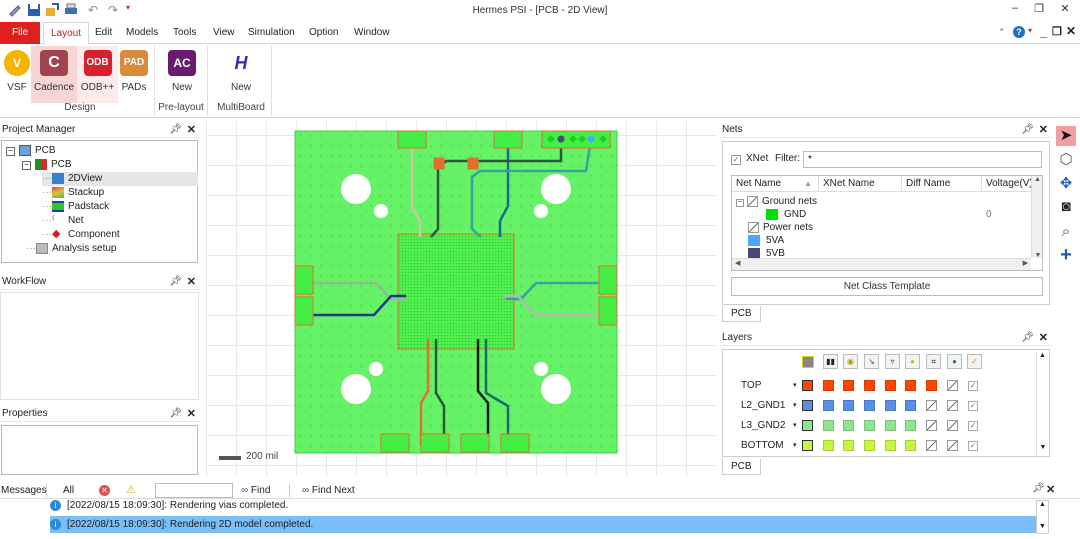 Image resolution: width=1080 pixels, height=539 pixels. What do you see at coordinates (1043, 31) in the screenshot?
I see `doc-minimize-icon: _` at bounding box center [1043, 31].